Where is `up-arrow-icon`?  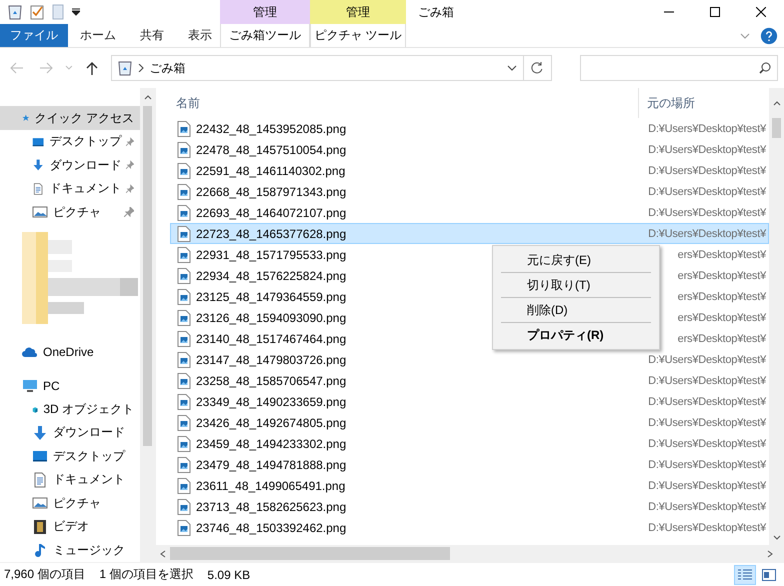
up-arrow-icon is located at coordinates (92, 68).